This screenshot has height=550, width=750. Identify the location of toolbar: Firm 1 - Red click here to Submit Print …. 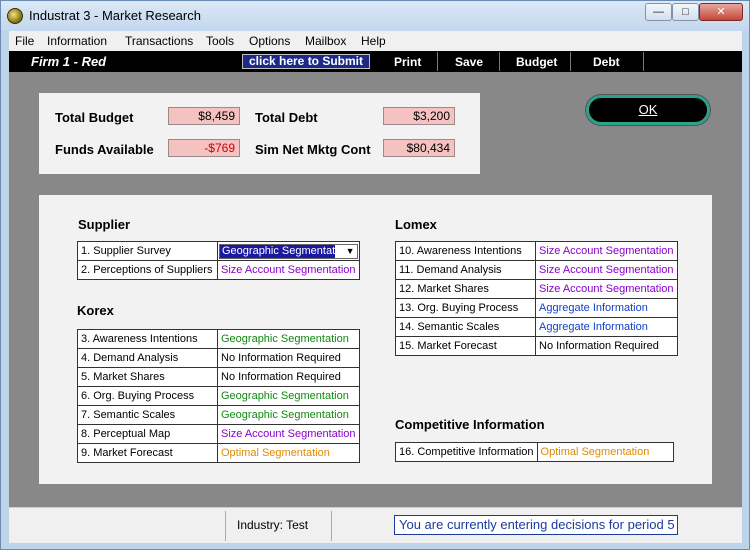
(375, 61).